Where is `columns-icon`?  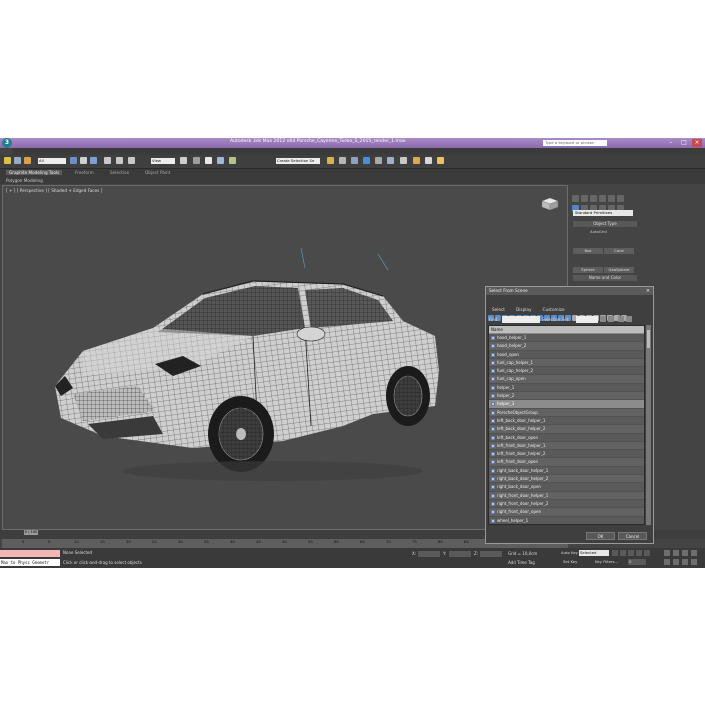 columns-icon is located at coordinates (629, 319).